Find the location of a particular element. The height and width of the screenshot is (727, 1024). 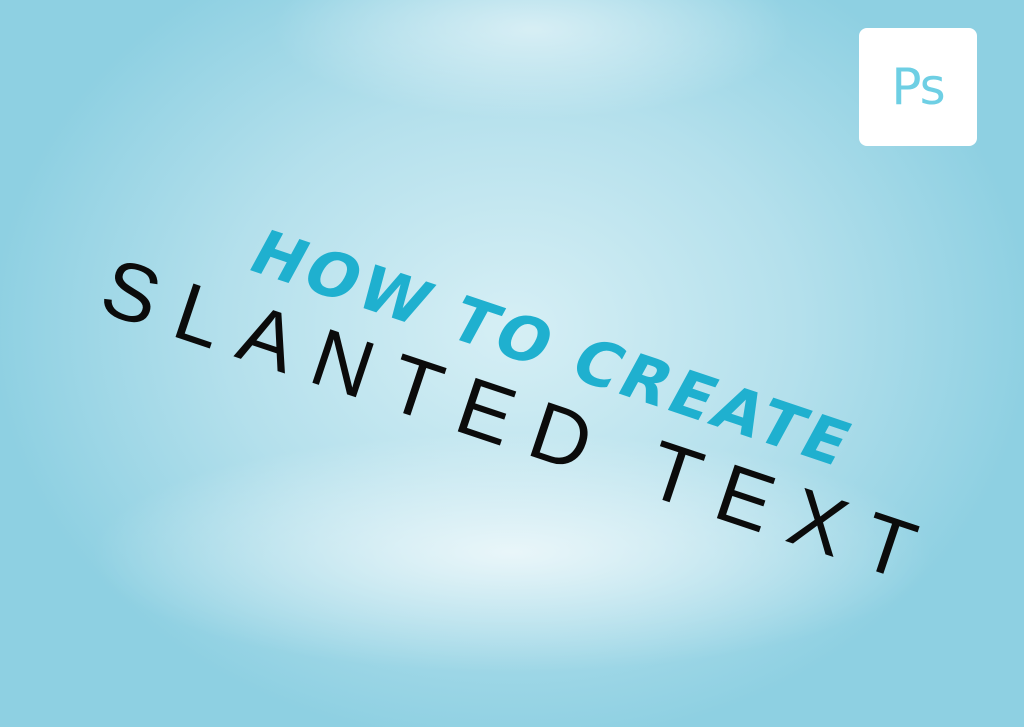

photoshop-logo-icon: Ps is located at coordinates (918, 87).